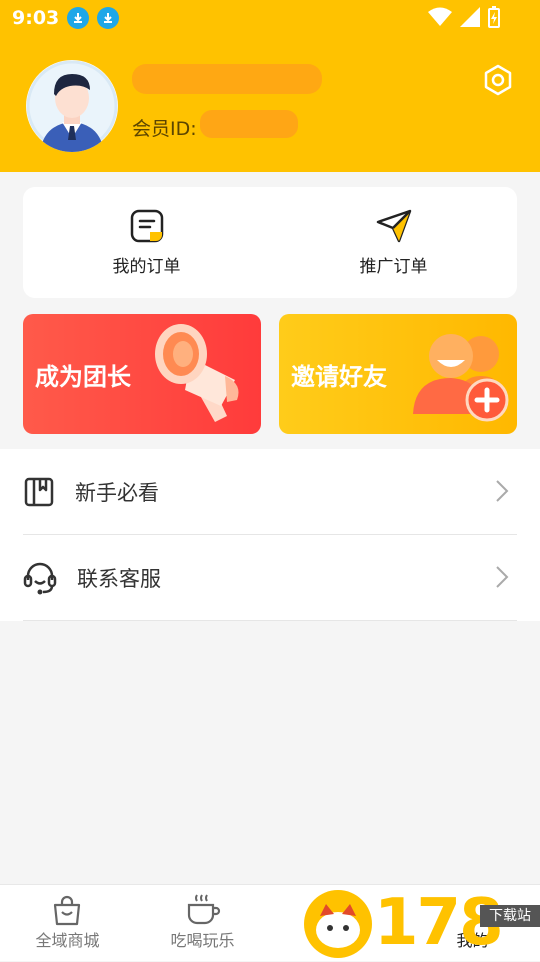 This screenshot has height=962, width=540. I want to click on battery-icon, so click(494, 17).